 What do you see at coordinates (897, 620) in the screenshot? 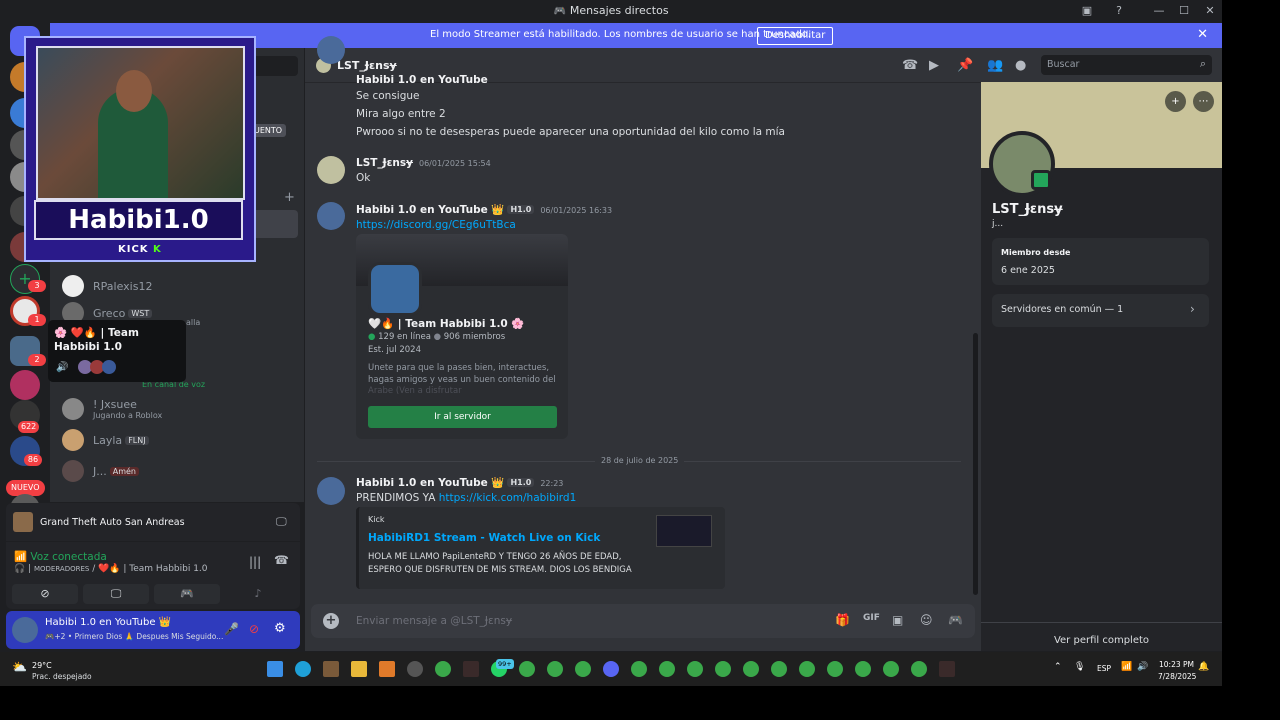
I see `sticker-icon: ▣` at bounding box center [897, 620].